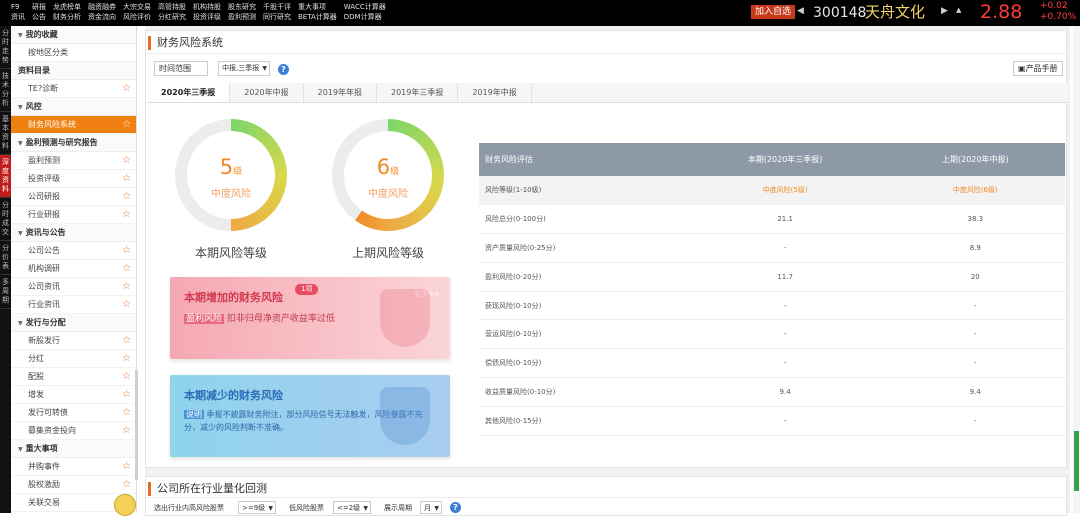  What do you see at coordinates (67, 17) in the screenshot?
I see `top-menu-item: 财务分析` at bounding box center [67, 17].